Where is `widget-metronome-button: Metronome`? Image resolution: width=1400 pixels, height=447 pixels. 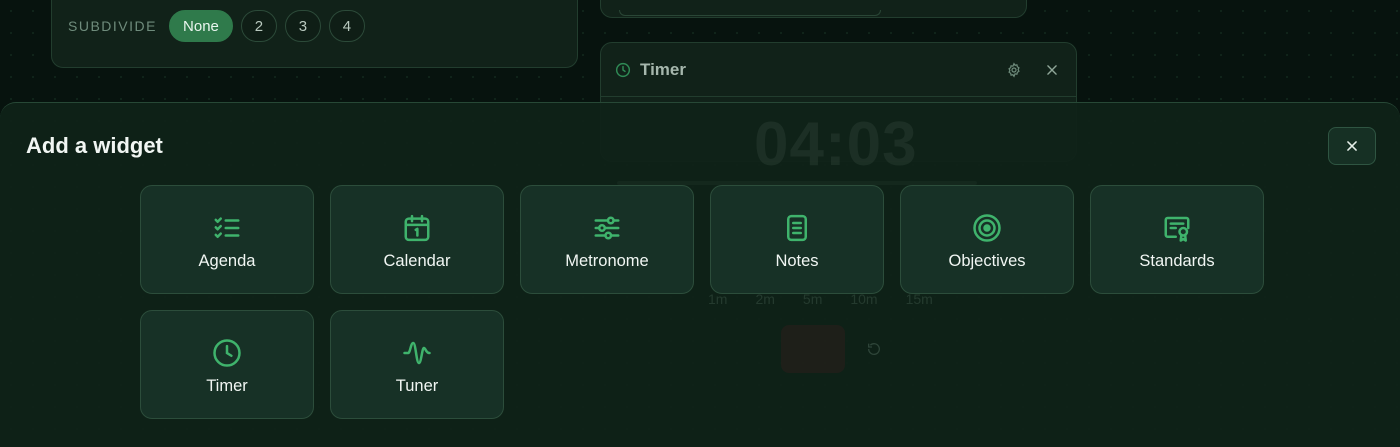 widget-metronome-button: Metronome is located at coordinates (607, 239).